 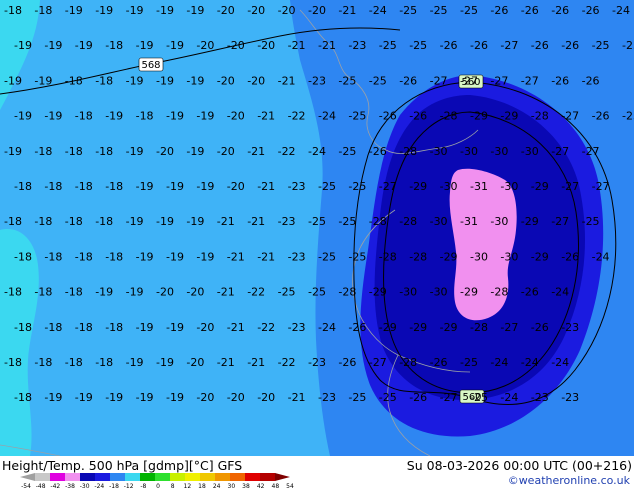 What do you see at coordinates (158, 486) in the screenshot?
I see `colorbar-tick-label: 0` at bounding box center [158, 486].